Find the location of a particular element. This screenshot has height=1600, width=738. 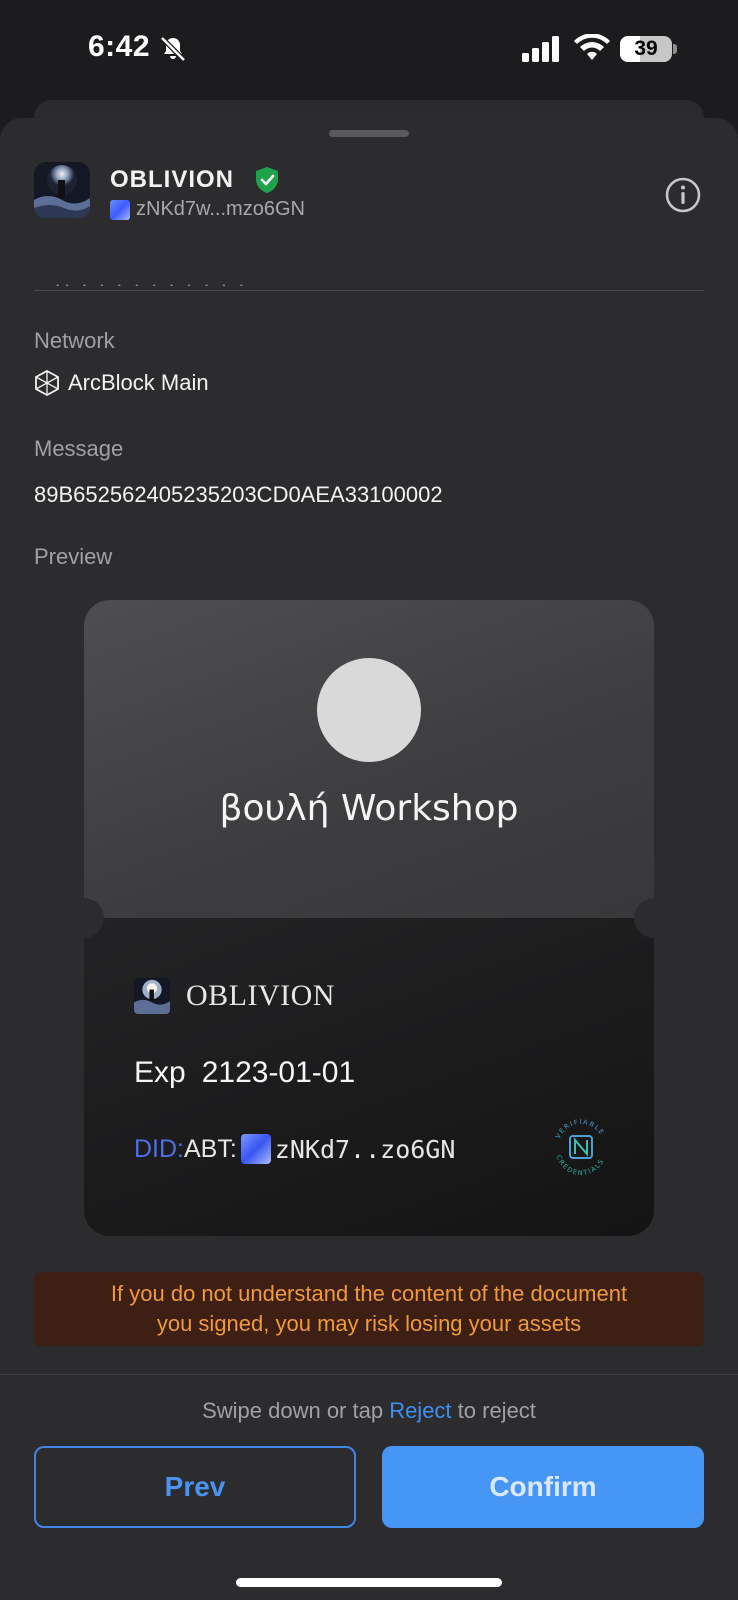

arcblock-network-icon is located at coordinates (47, 383).